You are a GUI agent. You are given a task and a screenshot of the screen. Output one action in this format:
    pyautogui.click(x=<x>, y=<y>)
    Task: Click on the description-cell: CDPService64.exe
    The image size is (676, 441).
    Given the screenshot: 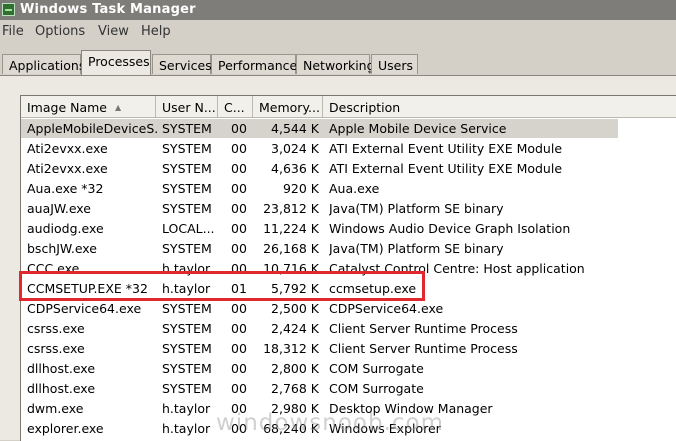 What is the action you would take?
    pyautogui.click(x=386, y=308)
    